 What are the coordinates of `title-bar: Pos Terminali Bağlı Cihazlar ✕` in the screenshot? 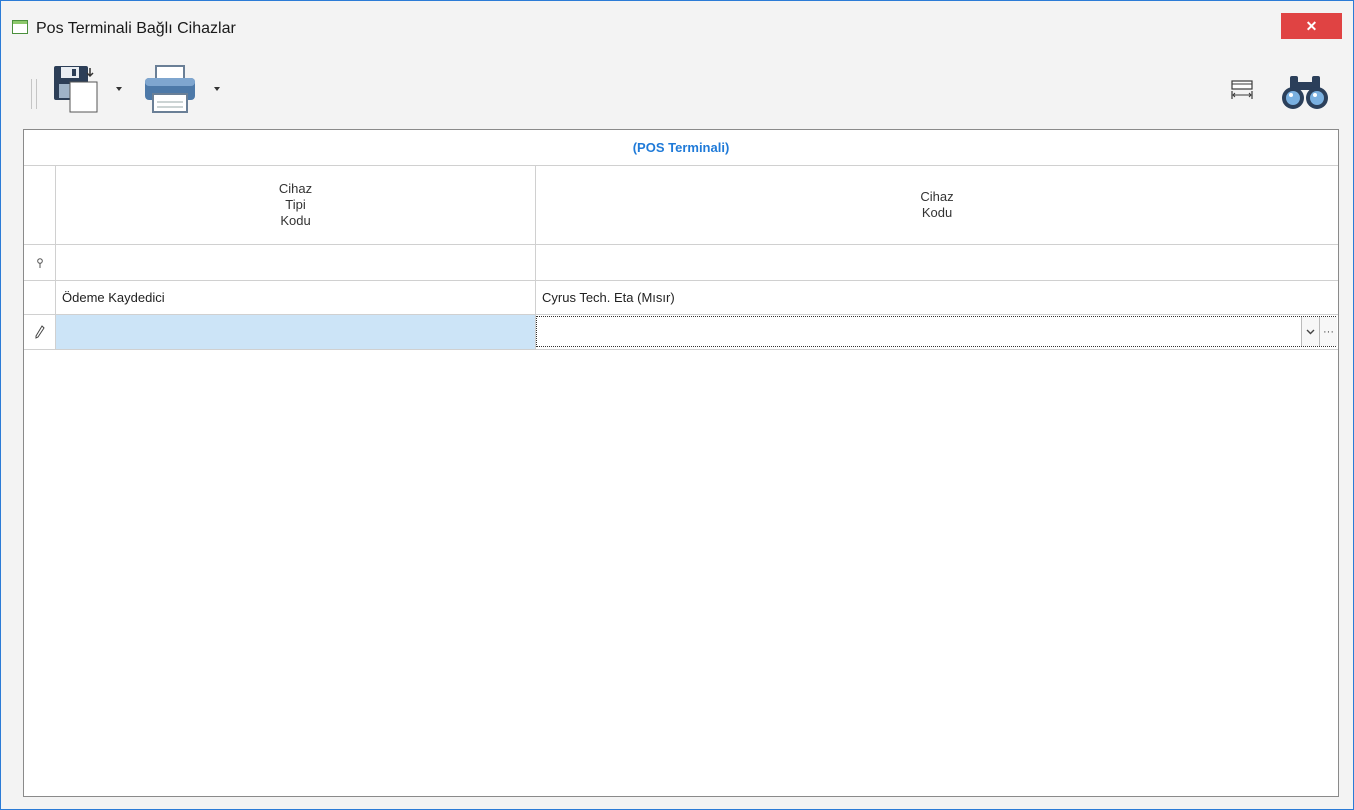 It's located at (677, 25).